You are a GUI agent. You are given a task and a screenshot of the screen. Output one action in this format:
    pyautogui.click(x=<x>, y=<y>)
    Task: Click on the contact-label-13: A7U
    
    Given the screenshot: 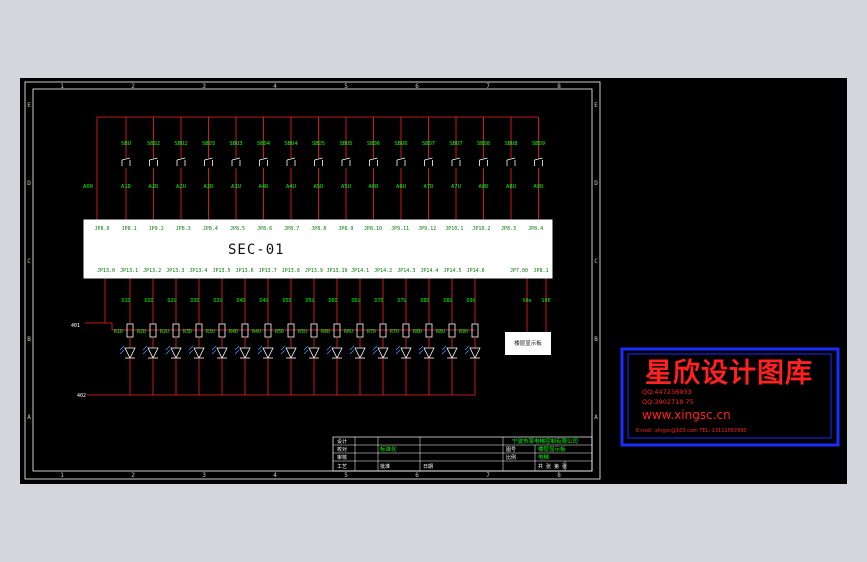 What is the action you would take?
    pyautogui.click(x=456, y=187)
    